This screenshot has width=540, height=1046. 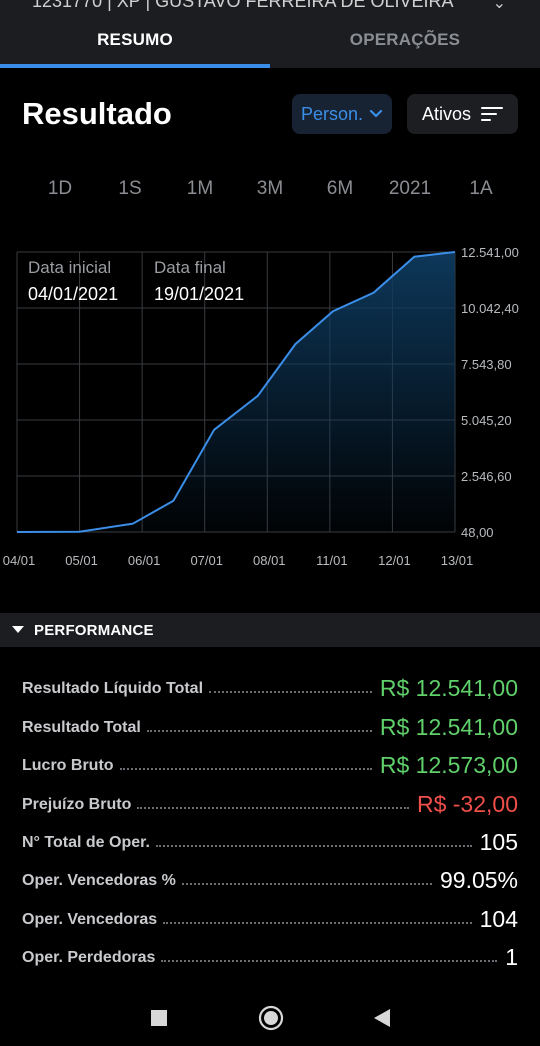 I want to click on square-recents-icon, so click(x=159, y=1018).